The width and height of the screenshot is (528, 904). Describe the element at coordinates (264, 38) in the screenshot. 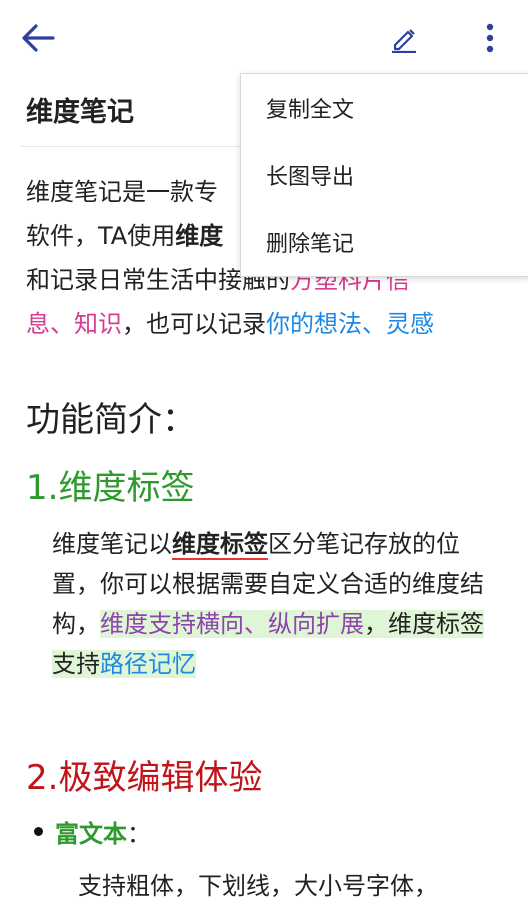

I see `top-app-bar` at that location.